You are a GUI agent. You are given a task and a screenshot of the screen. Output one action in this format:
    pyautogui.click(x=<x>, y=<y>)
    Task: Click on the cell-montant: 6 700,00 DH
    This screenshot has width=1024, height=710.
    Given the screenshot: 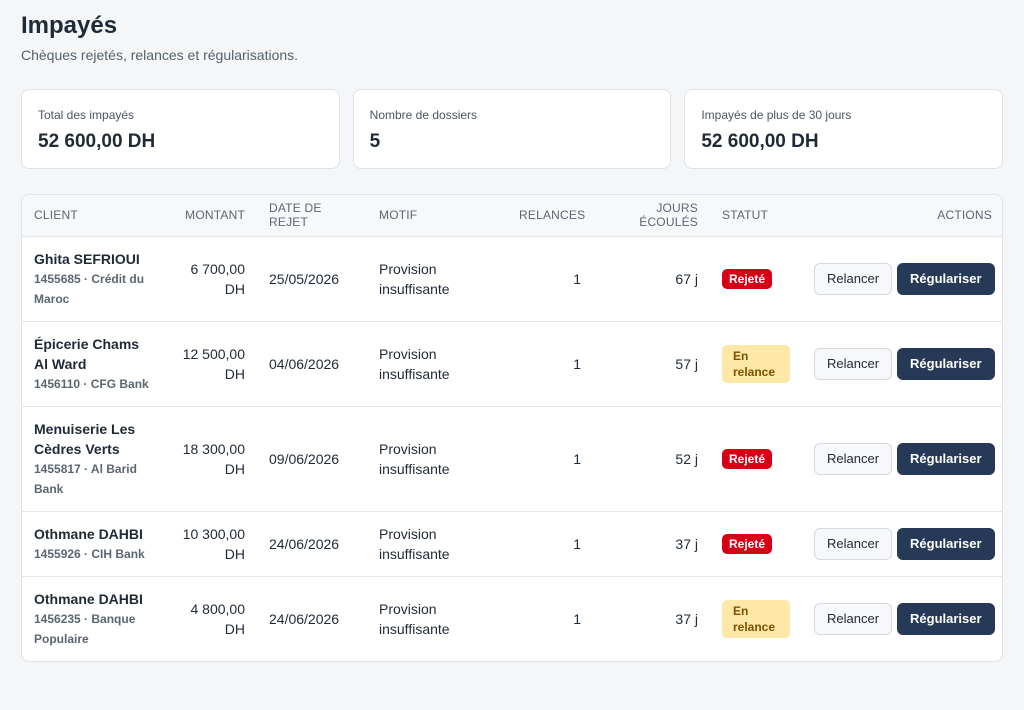 What is the action you would take?
    pyautogui.click(x=212, y=279)
    